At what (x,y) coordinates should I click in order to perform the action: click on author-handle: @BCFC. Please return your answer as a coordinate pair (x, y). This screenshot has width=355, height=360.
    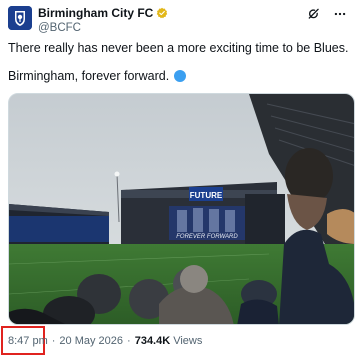
    Looking at the image, I should click on (103, 28).